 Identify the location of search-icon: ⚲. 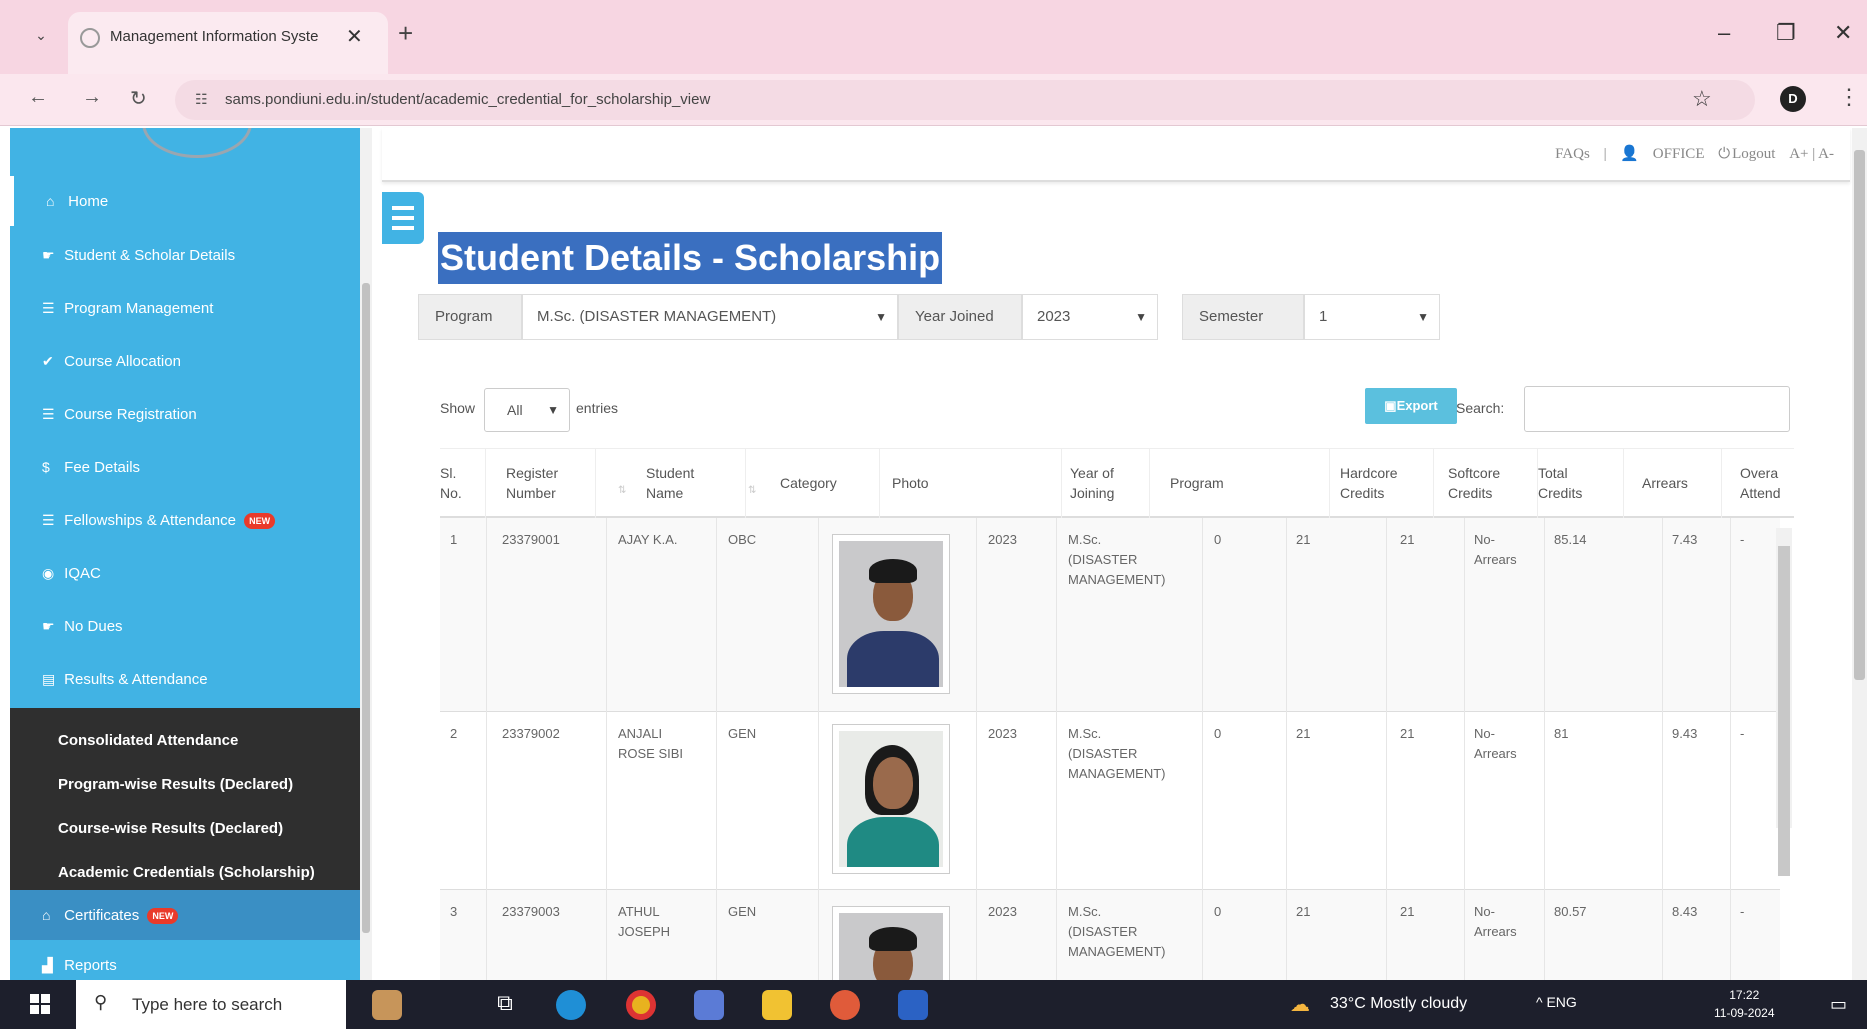
(101, 1002).